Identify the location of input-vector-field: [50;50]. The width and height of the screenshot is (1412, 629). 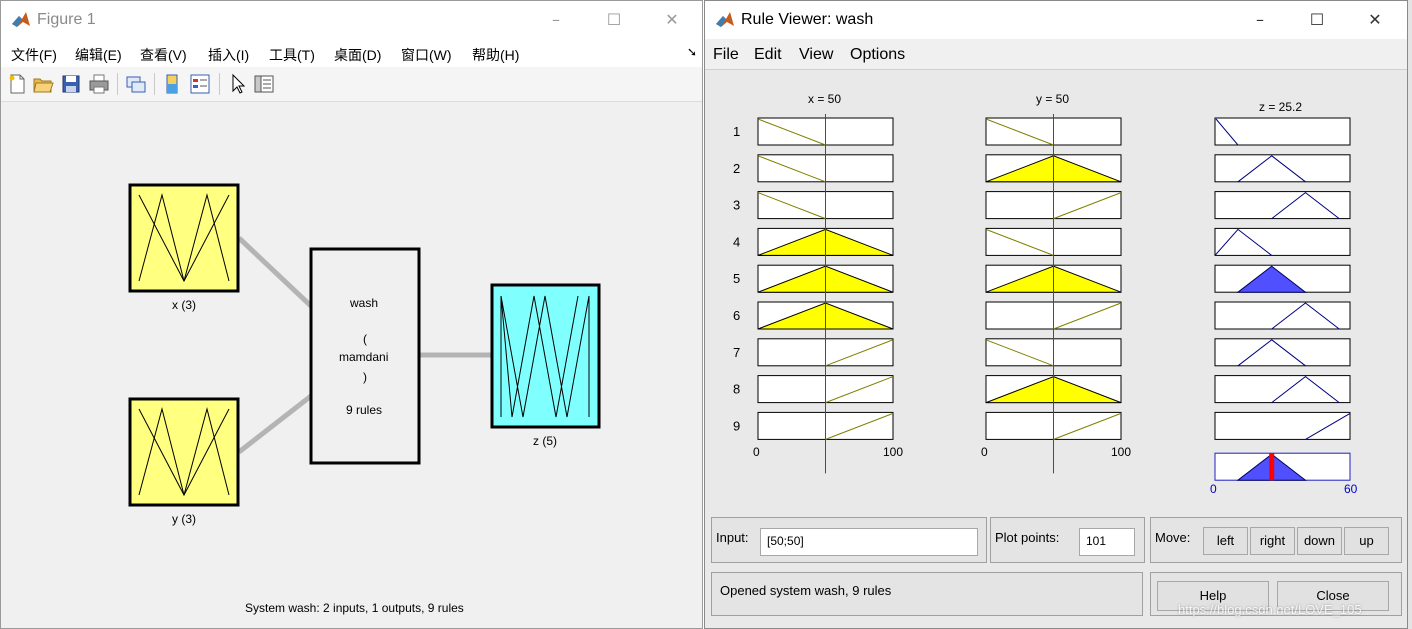
(869, 542).